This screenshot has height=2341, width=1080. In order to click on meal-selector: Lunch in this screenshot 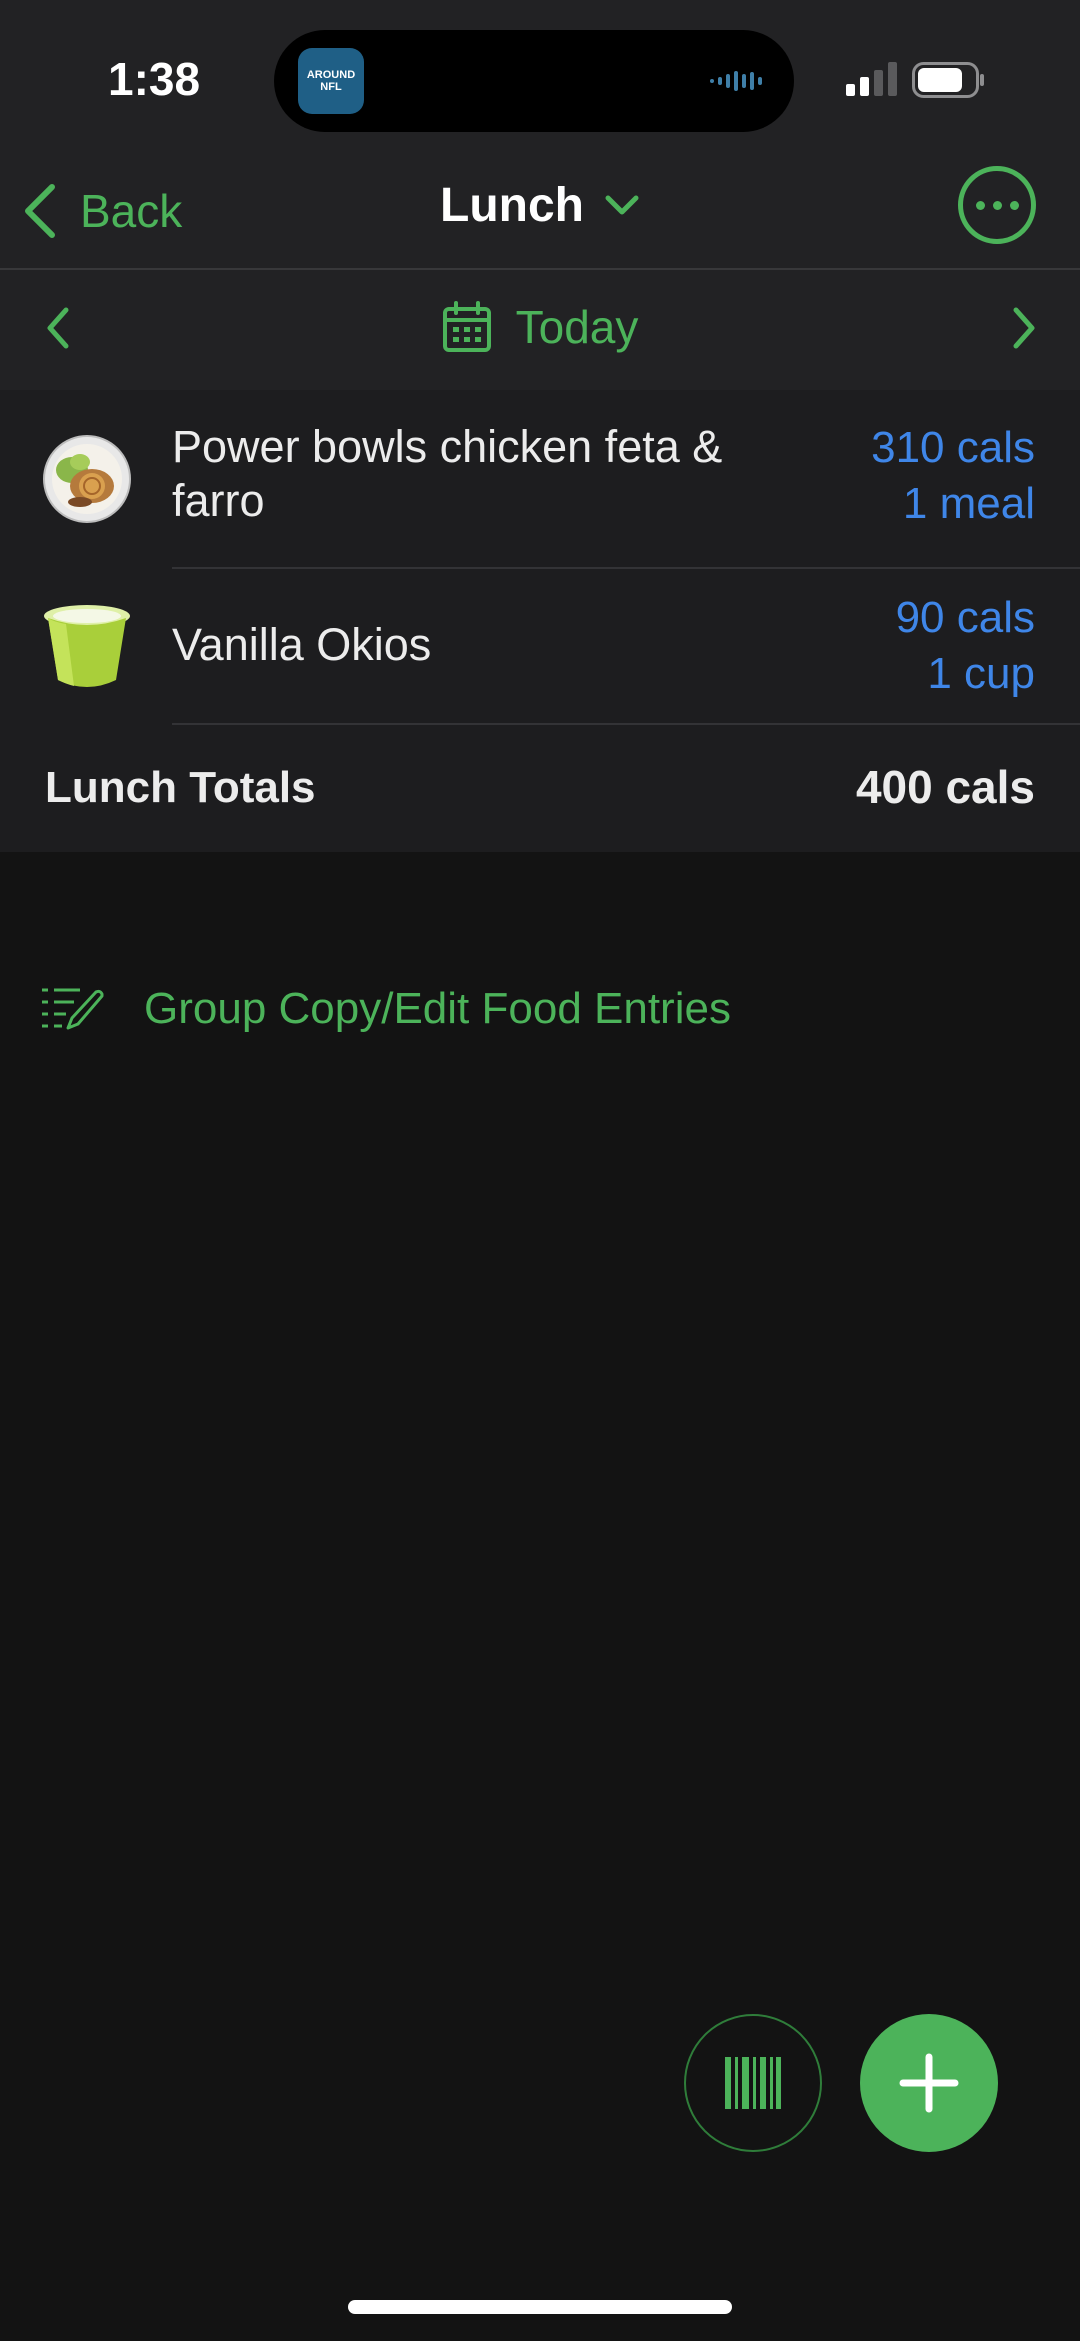, I will do `click(540, 205)`.